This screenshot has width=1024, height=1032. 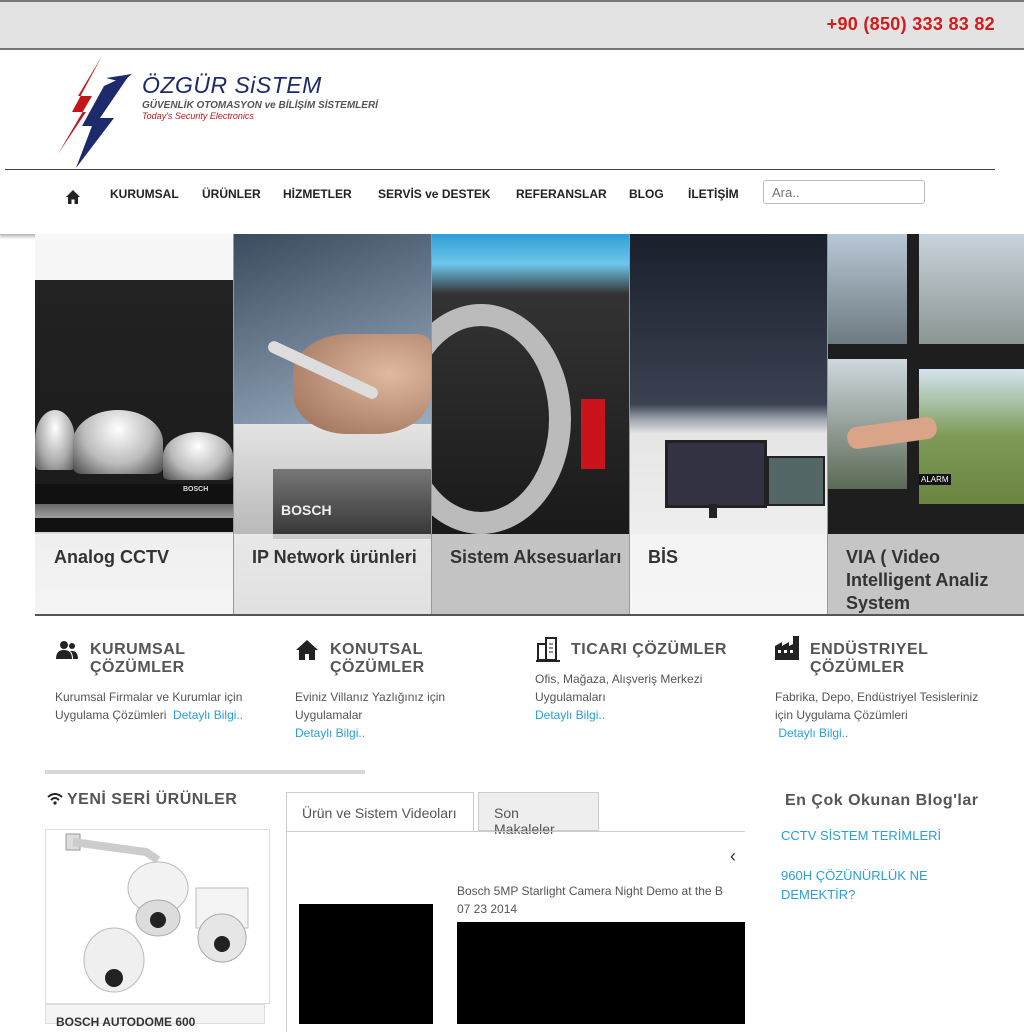 What do you see at coordinates (601, 973) in the screenshot?
I see `video-player` at bounding box center [601, 973].